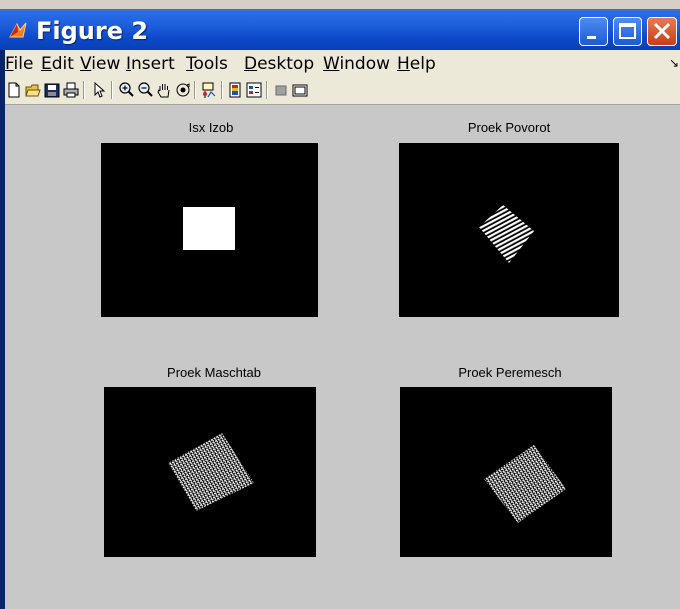 The width and height of the screenshot is (680, 609). I want to click on menu-tools-key: T, so click(190, 64).